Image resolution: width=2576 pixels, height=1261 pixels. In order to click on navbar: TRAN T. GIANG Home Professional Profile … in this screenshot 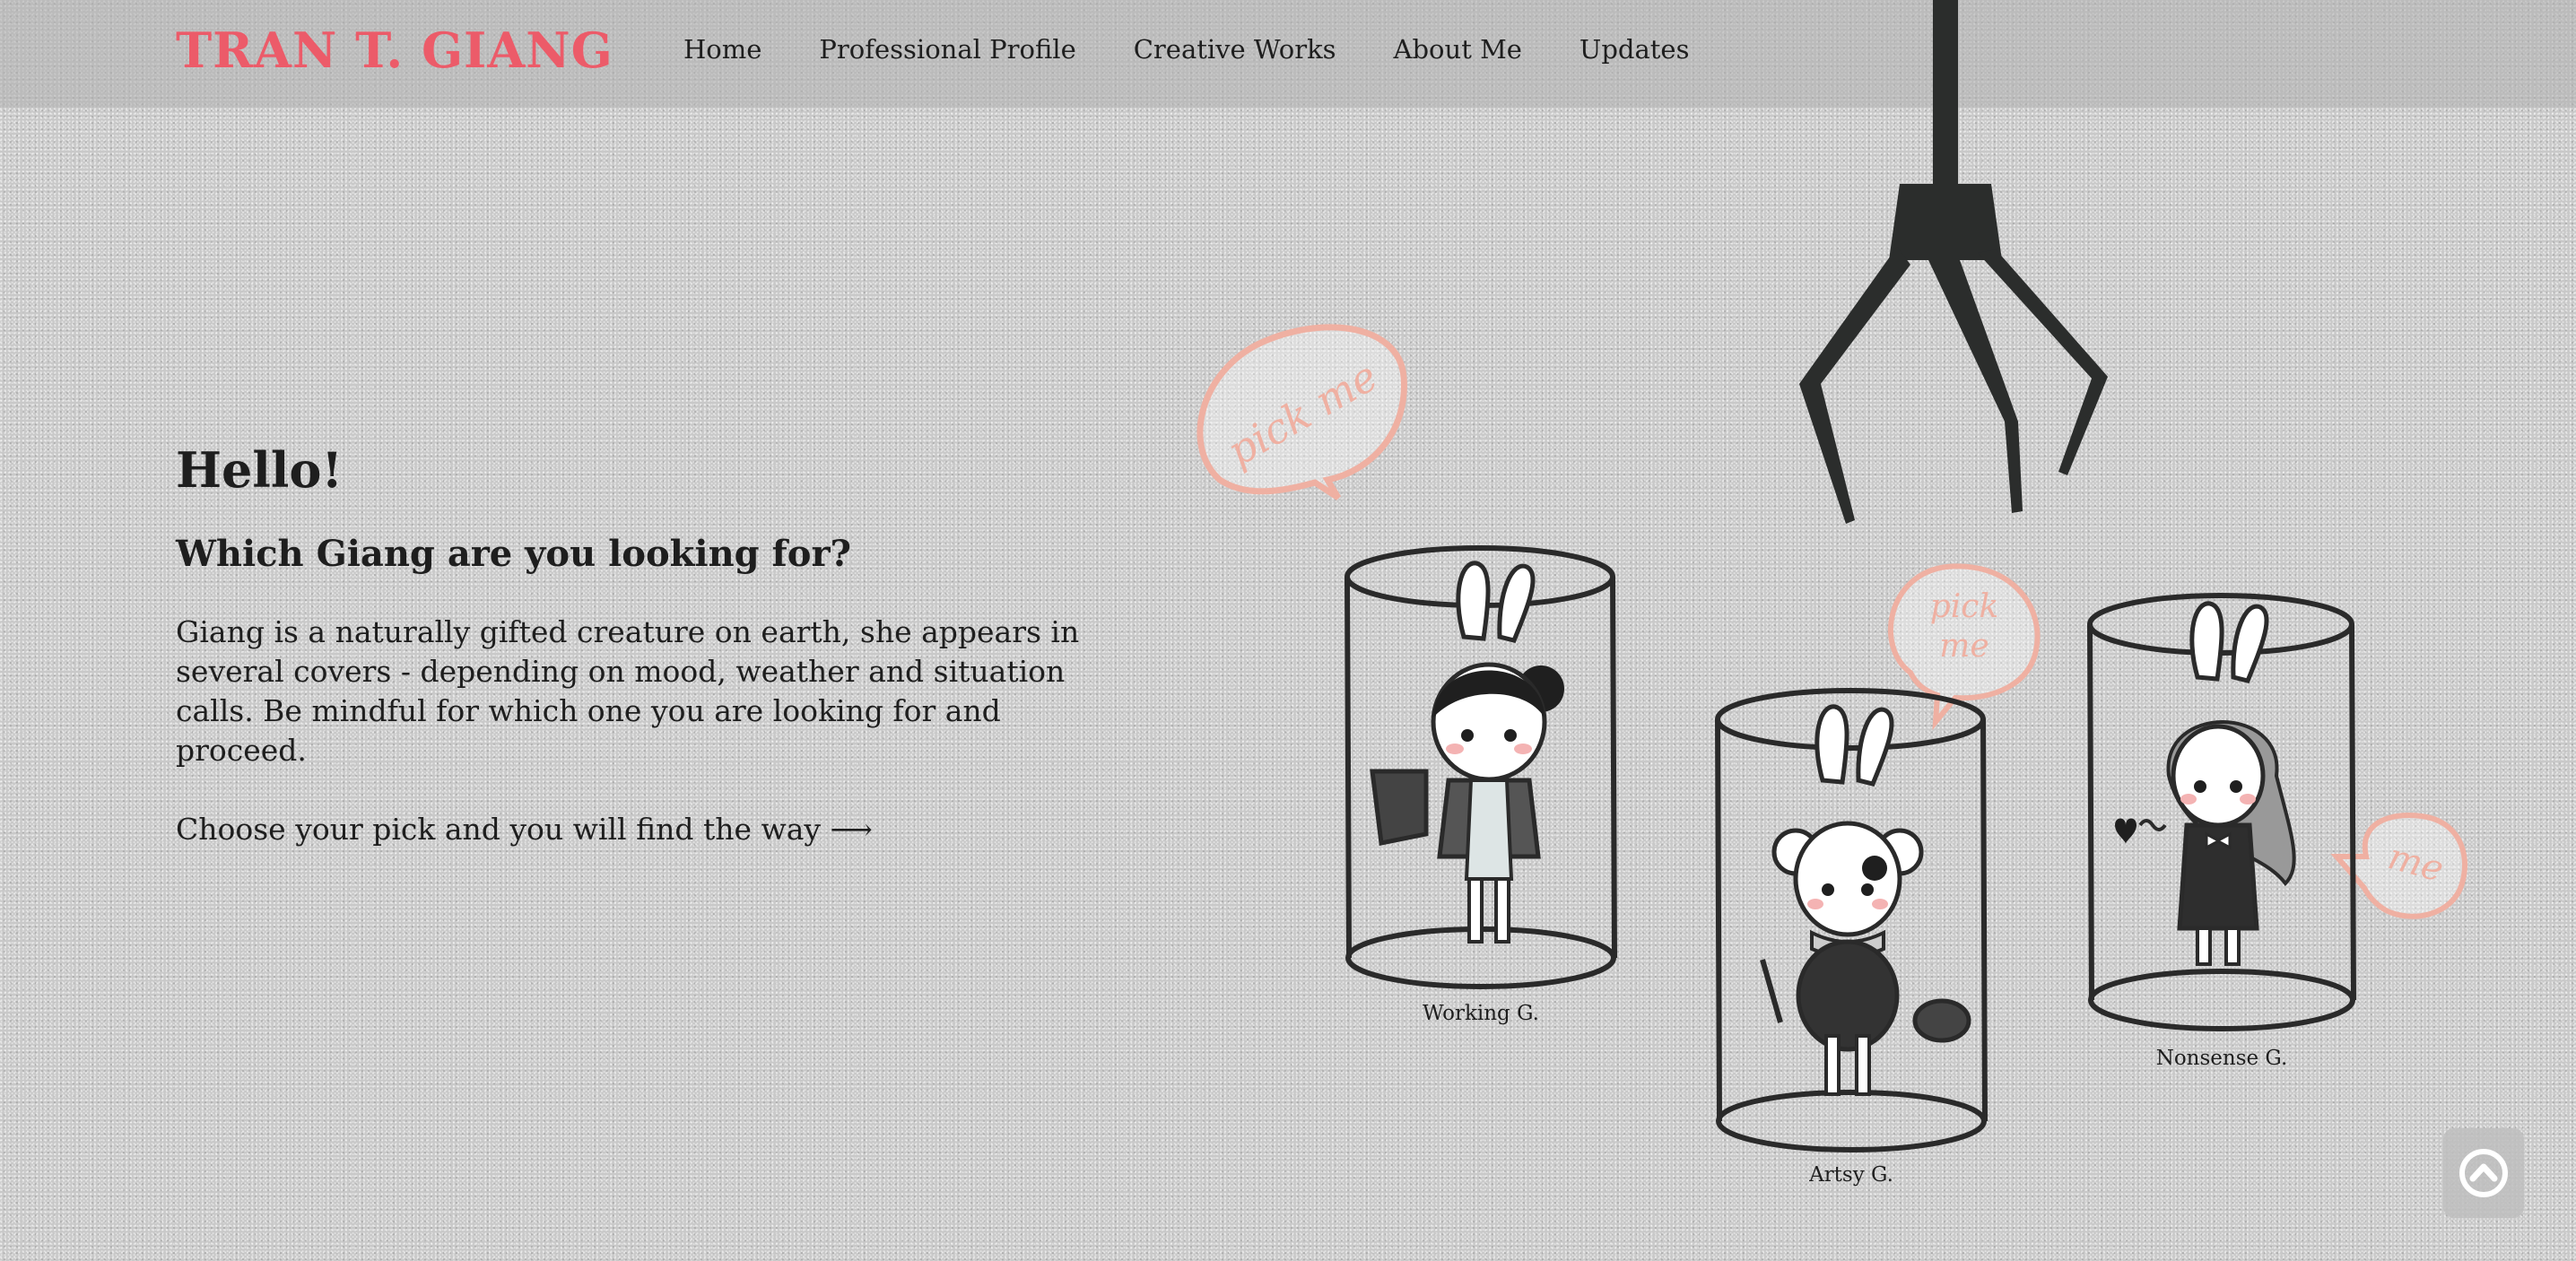, I will do `click(1288, 54)`.